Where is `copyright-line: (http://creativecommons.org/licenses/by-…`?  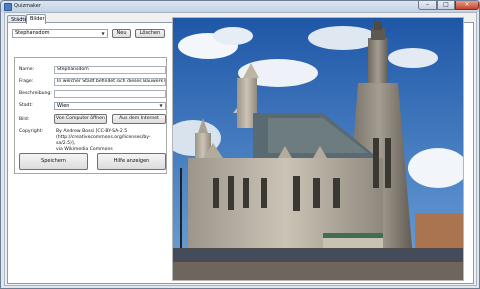 copyright-line: (http://creativecommons.org/licenses/by-… is located at coordinates (103, 140).